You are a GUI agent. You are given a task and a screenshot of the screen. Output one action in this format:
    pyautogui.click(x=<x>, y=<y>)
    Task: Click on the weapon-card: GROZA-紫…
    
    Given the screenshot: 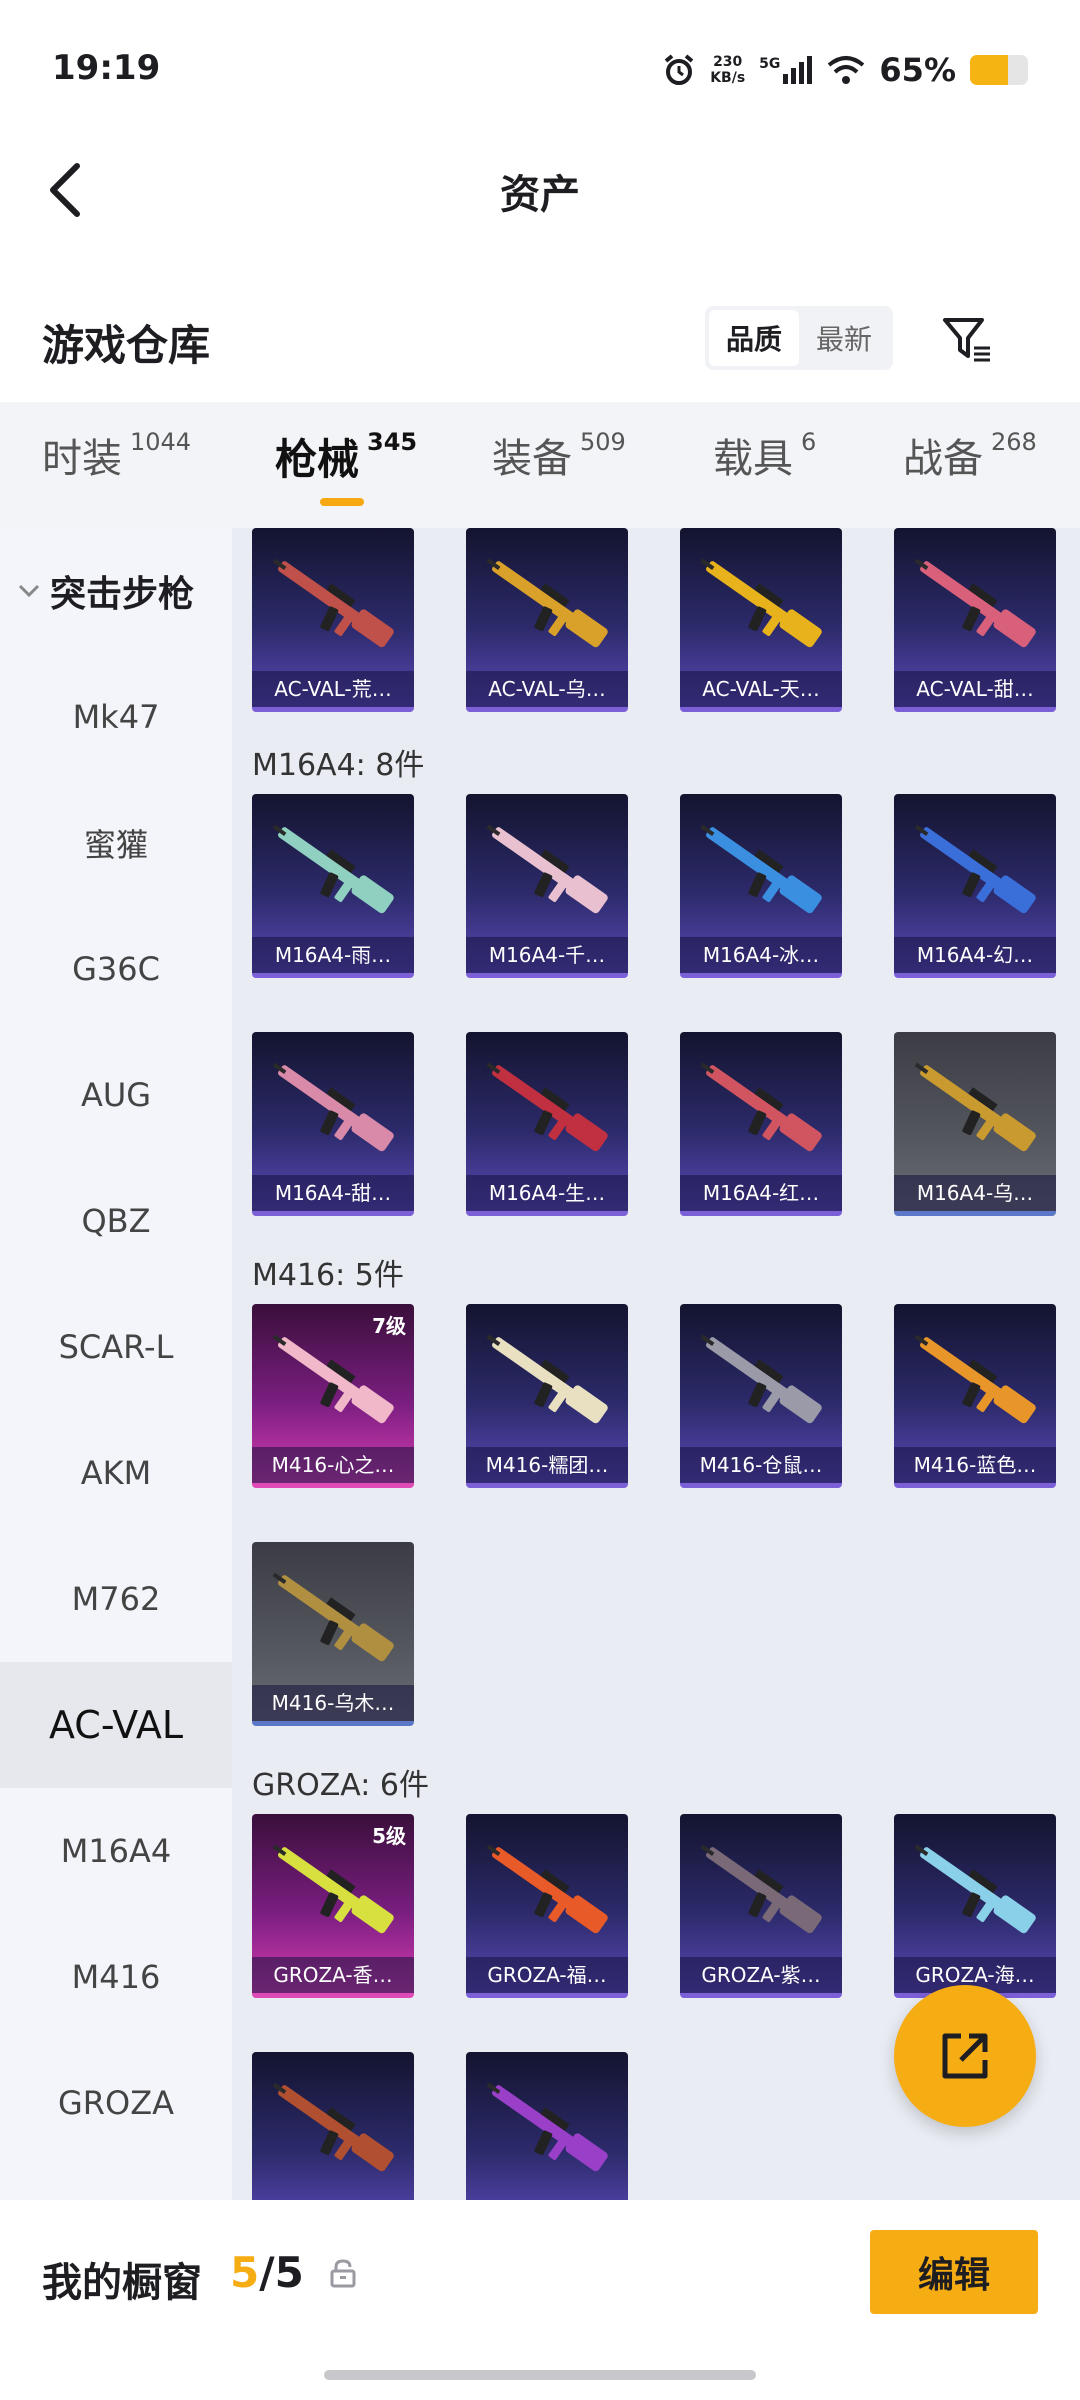 What is the action you would take?
    pyautogui.click(x=761, y=1906)
    